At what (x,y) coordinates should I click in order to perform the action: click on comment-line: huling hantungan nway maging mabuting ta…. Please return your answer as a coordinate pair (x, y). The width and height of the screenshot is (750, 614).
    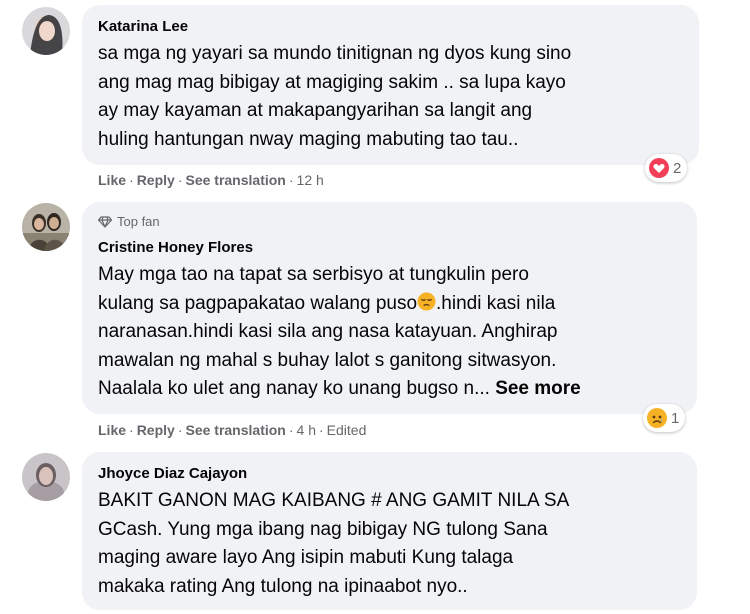
    Looking at the image, I should click on (308, 139).